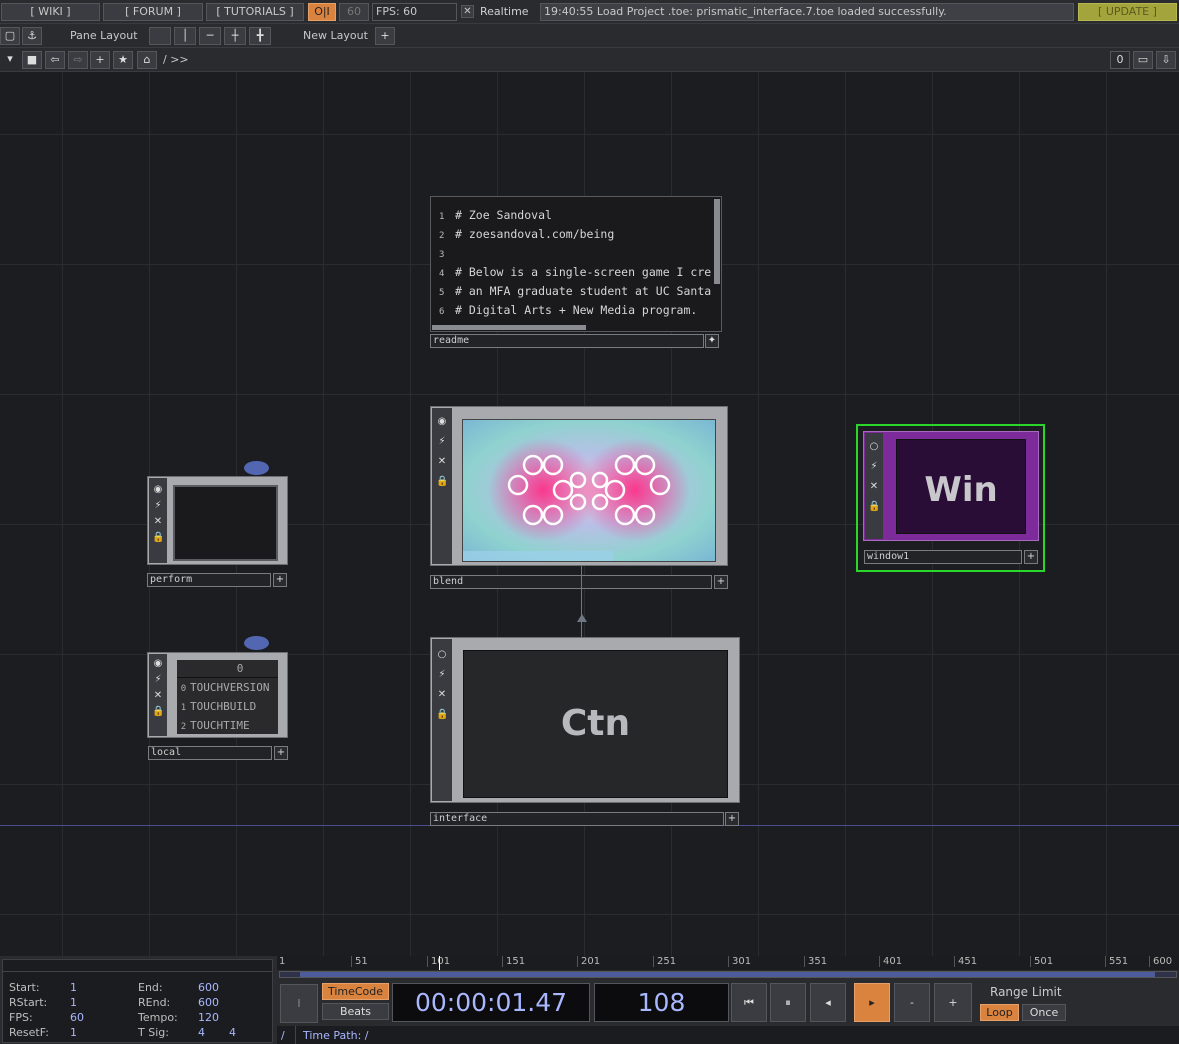 This screenshot has width=1179, height=1044. Describe the element at coordinates (712, 341) in the screenshot. I see `readme-add-icon: ✦` at that location.